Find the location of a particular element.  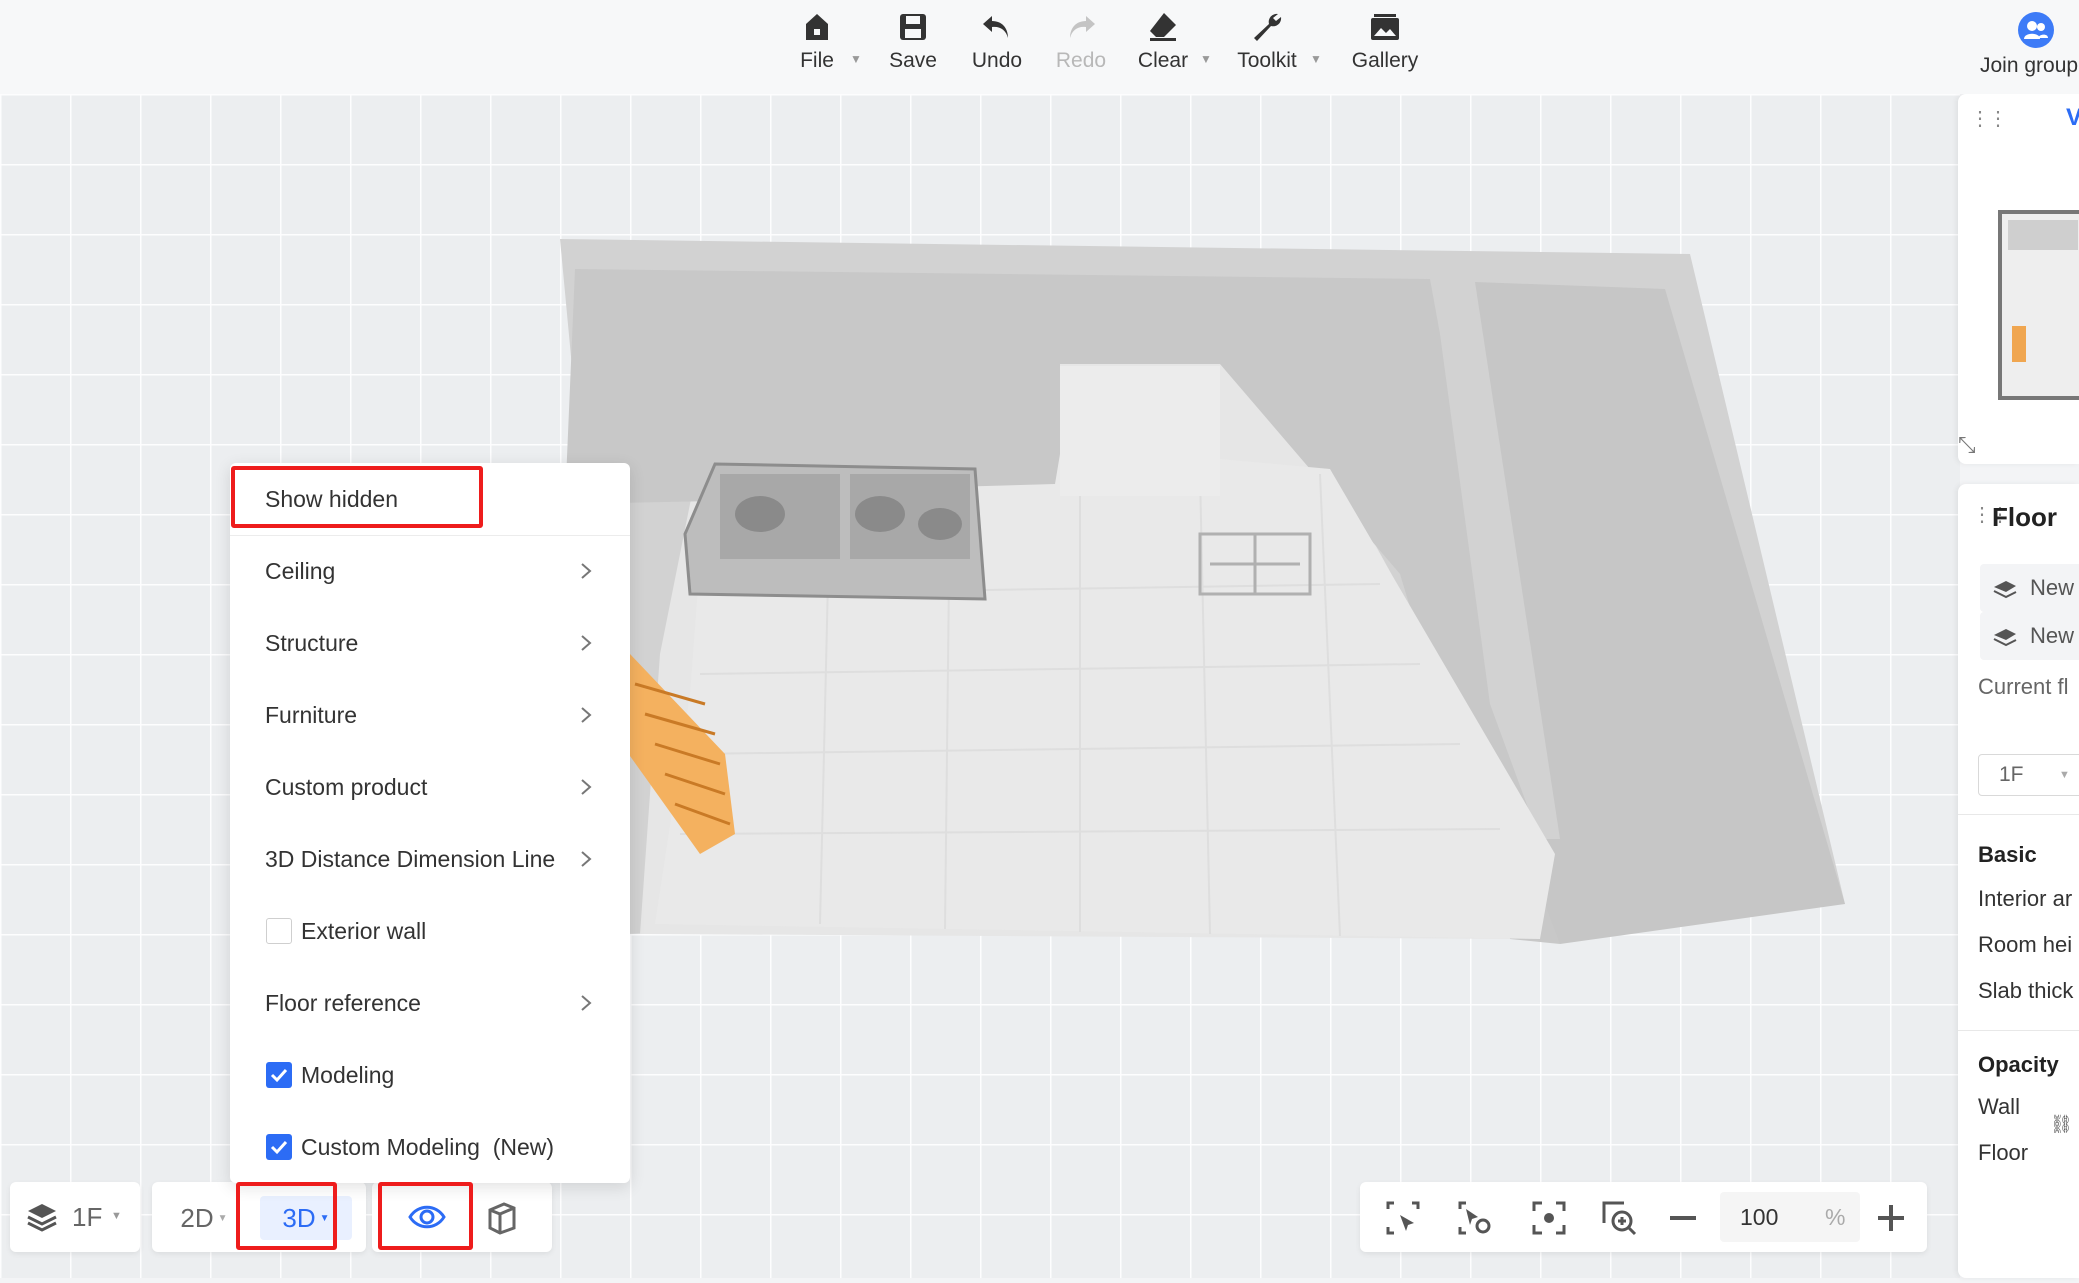

current-floor-label: Current fl is located at coordinates (2023, 686).